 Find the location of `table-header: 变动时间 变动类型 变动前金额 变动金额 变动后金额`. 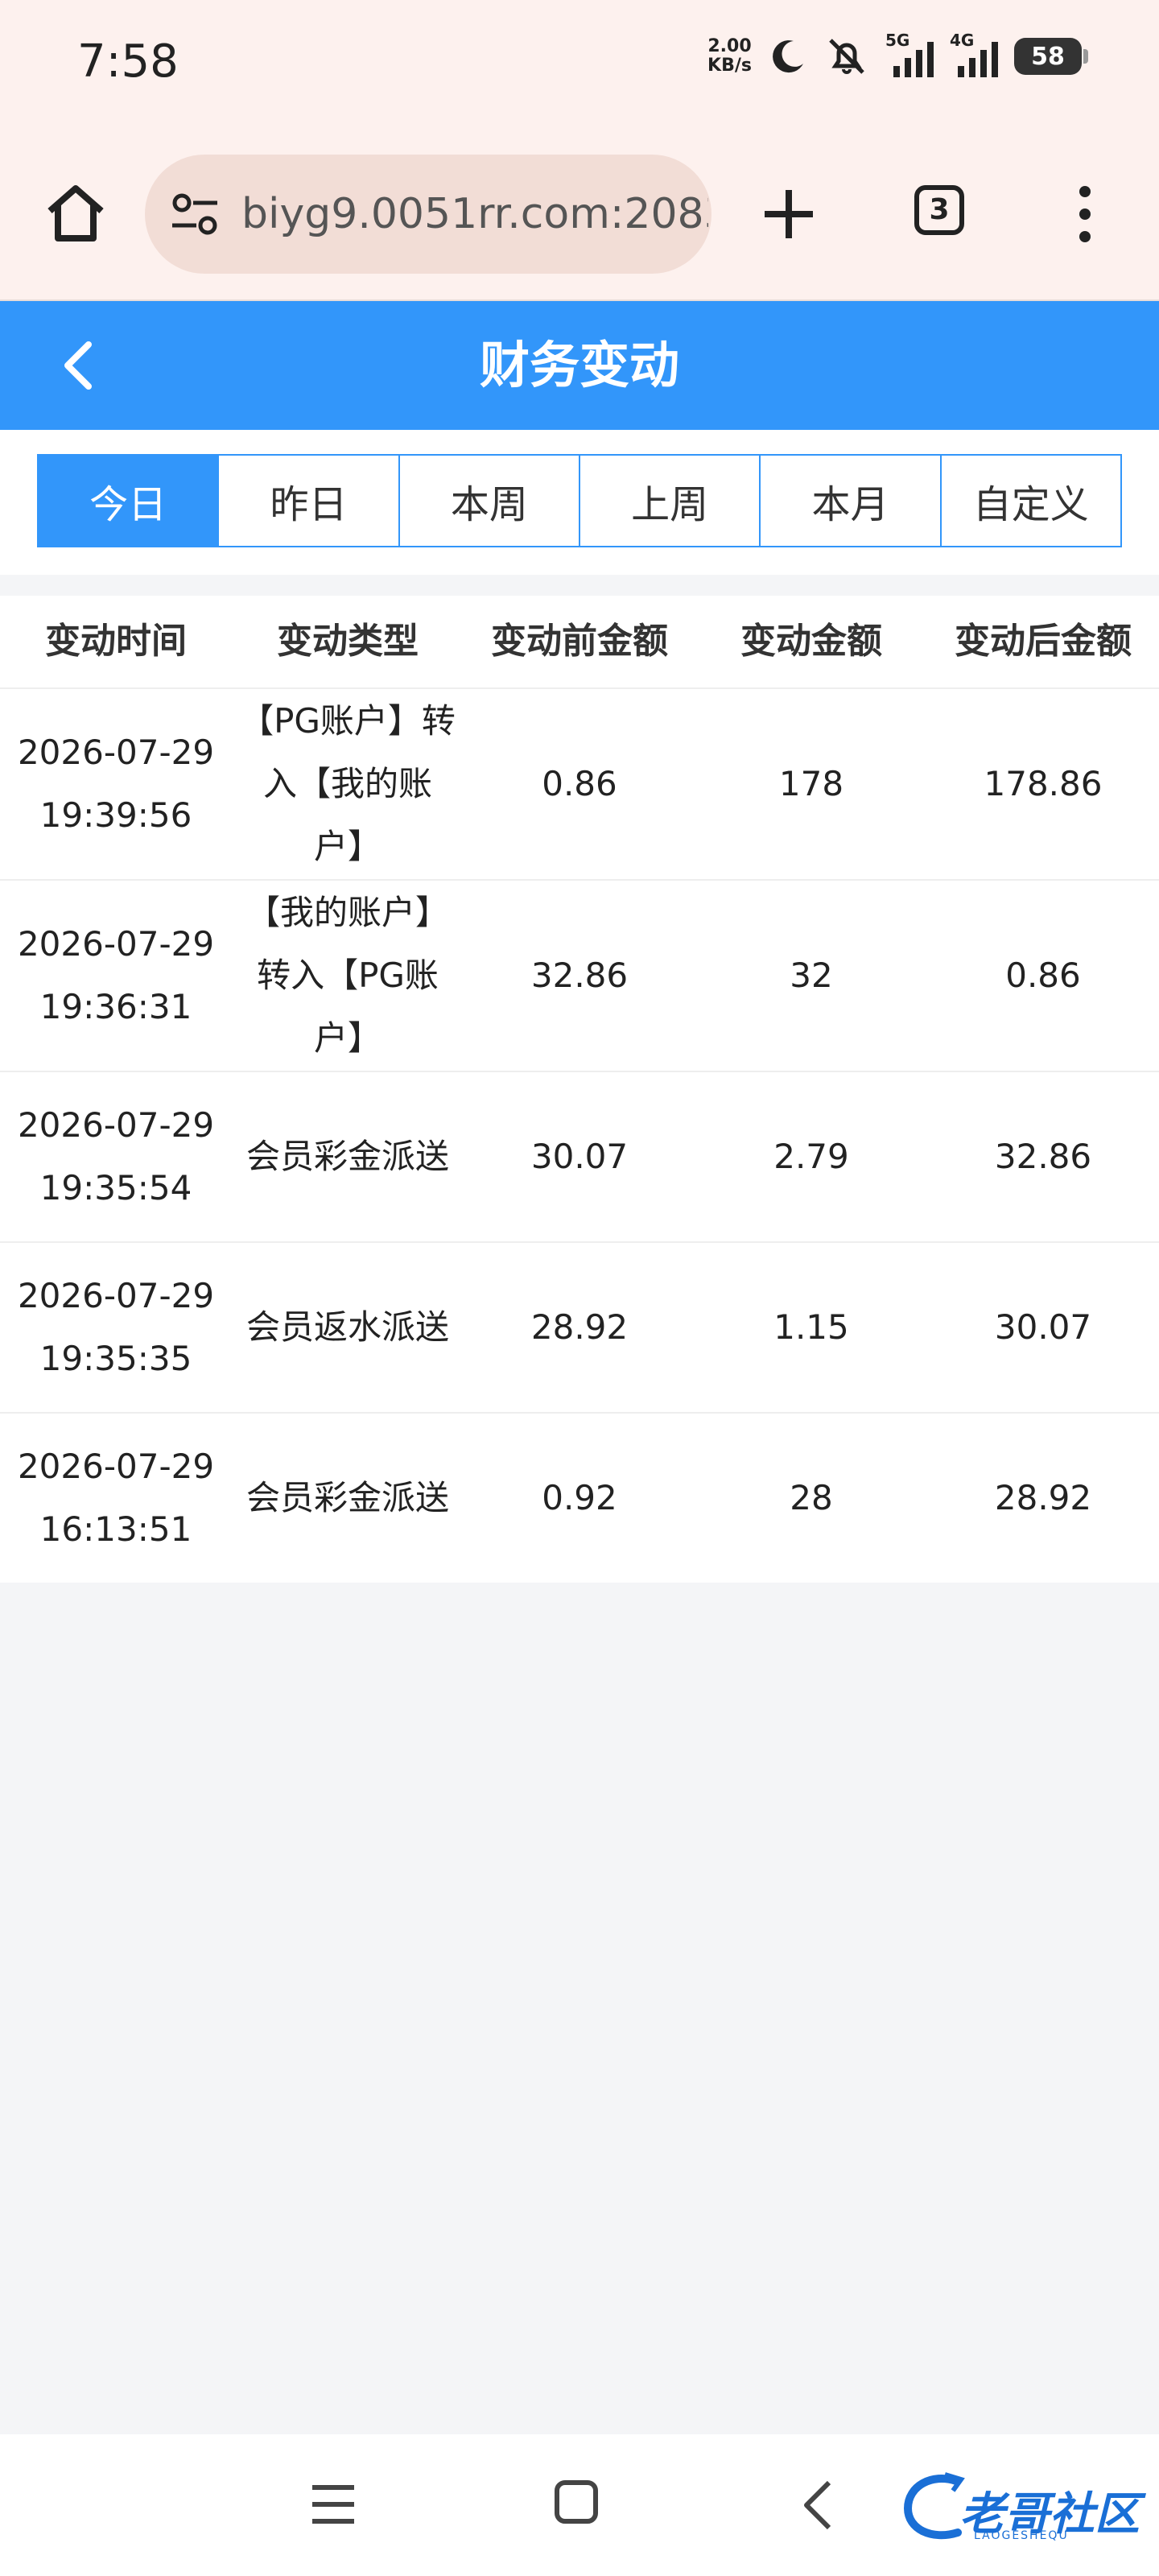

table-header: 变动时间 变动类型 变动前金额 变动金额 变动后金额 is located at coordinates (579, 642).